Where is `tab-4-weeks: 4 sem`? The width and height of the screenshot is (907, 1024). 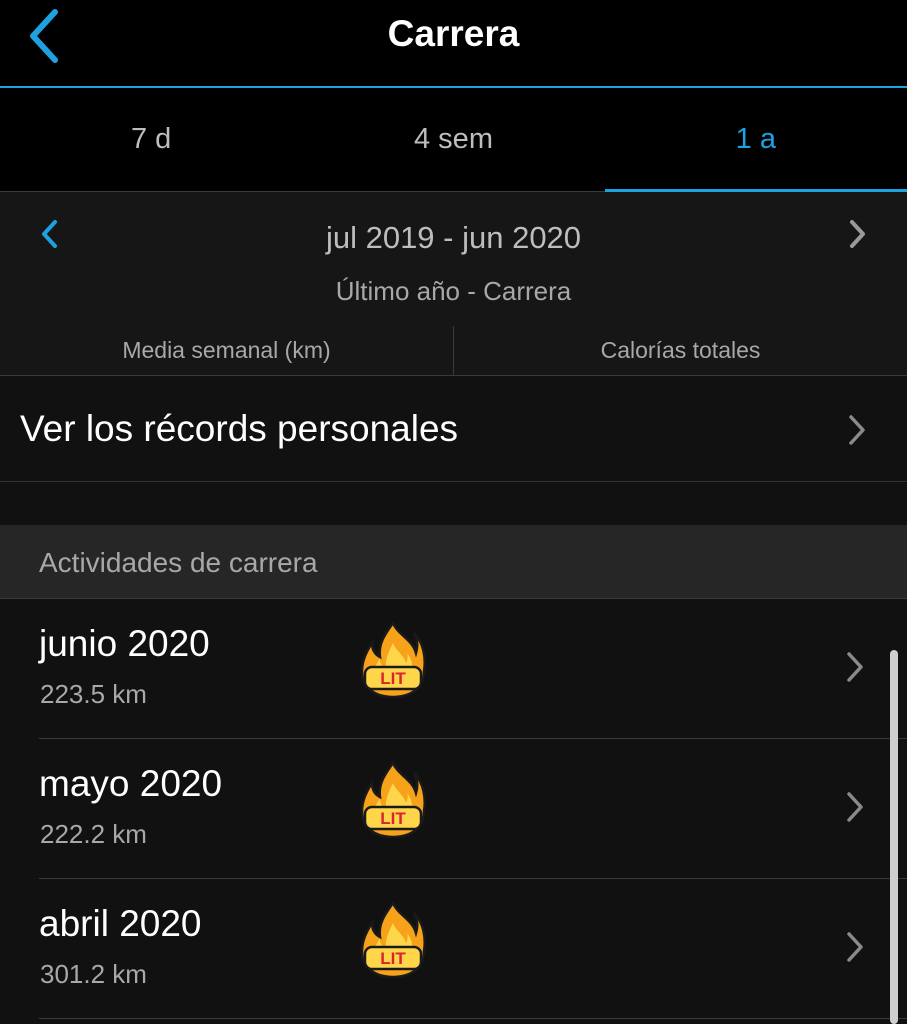 tab-4-weeks: 4 sem is located at coordinates (453, 139).